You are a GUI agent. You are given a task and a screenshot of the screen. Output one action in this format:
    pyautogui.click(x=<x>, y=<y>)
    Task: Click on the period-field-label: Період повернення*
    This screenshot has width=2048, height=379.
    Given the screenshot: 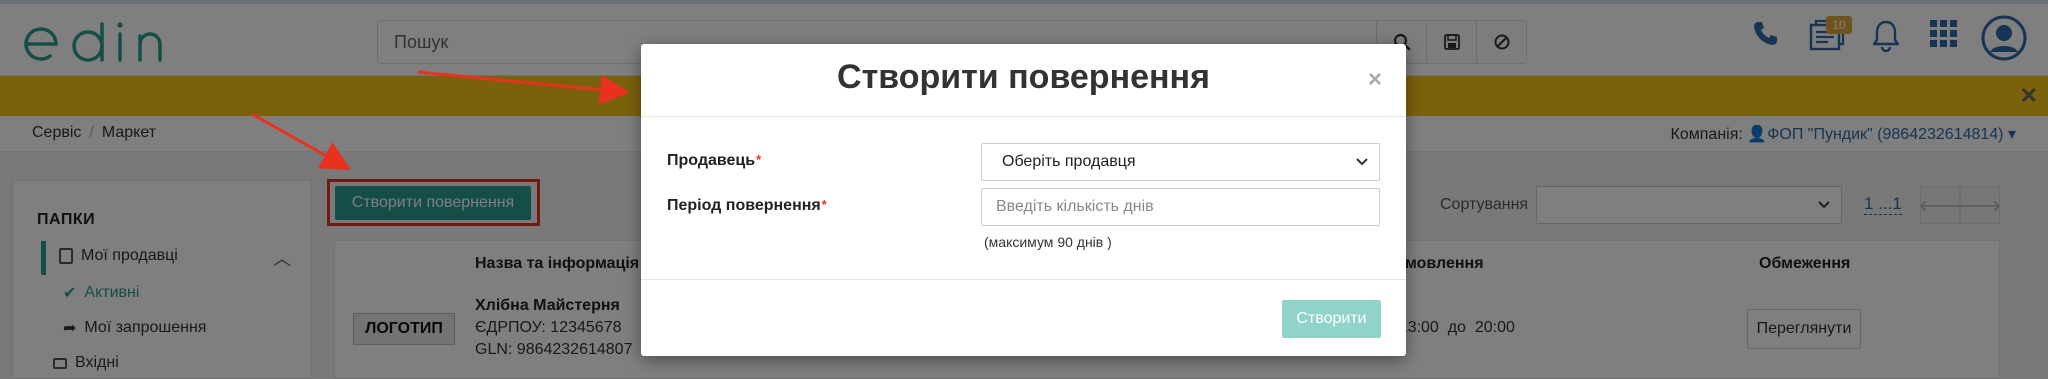 What is the action you would take?
    pyautogui.click(x=747, y=206)
    